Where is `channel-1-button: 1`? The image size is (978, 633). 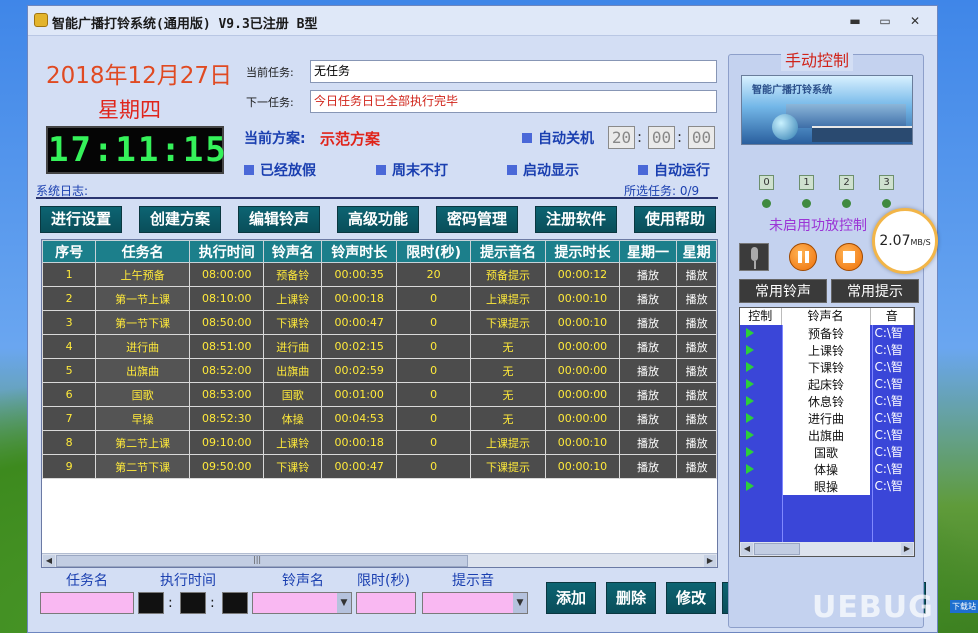 channel-1-button: 1 is located at coordinates (806, 182).